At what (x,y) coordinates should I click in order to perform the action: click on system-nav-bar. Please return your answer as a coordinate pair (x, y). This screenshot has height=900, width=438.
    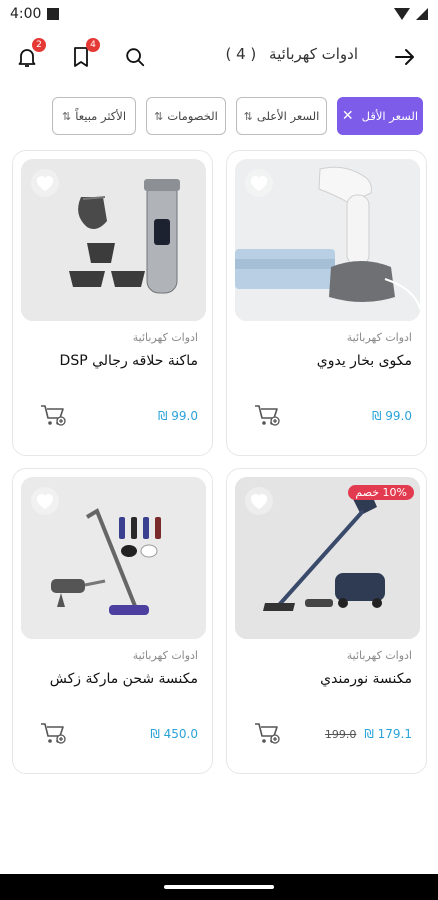
    Looking at the image, I should click on (219, 887).